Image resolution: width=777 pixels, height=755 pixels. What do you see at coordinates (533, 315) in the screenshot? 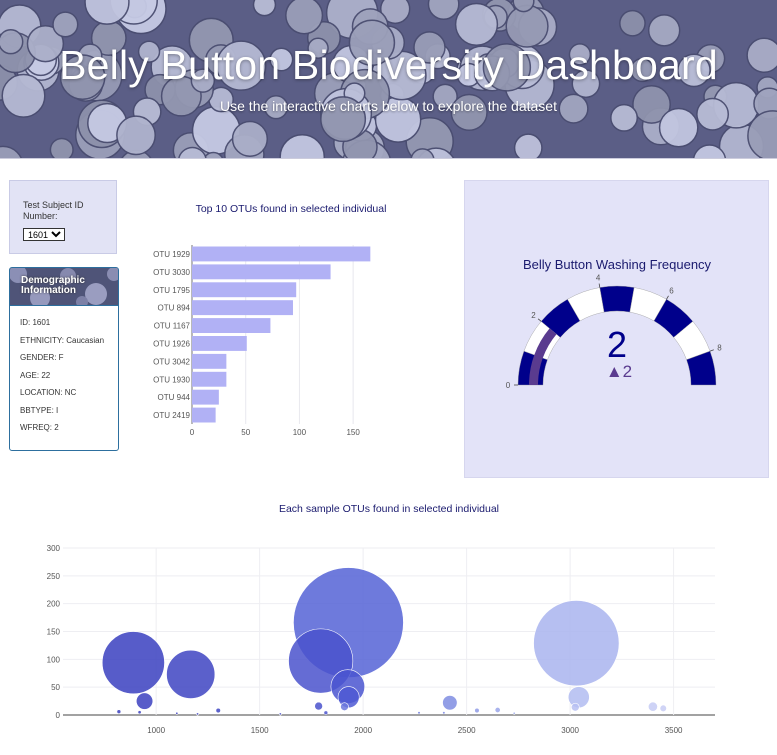
I see `gauge-tick-label: 2` at bounding box center [533, 315].